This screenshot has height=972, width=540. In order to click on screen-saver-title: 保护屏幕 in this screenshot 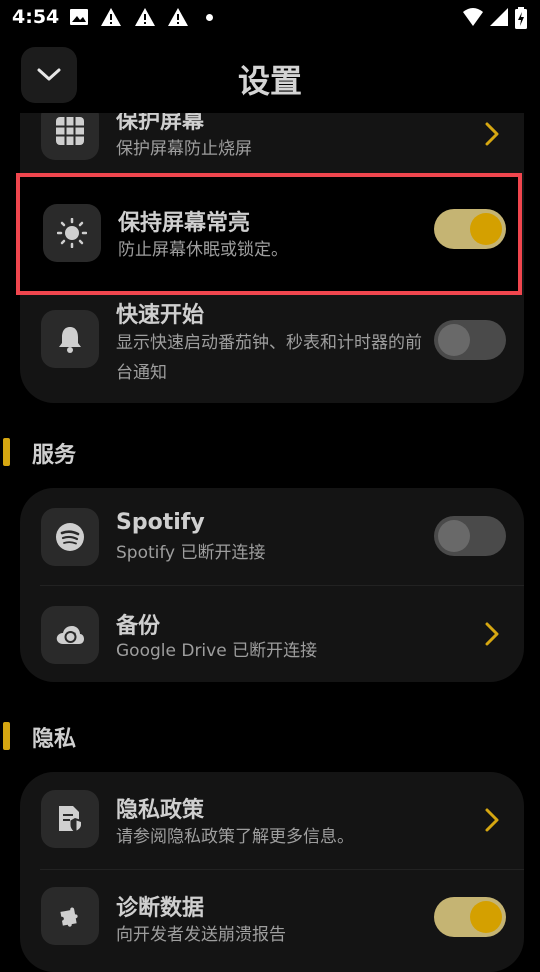, I will do `click(160, 123)`.